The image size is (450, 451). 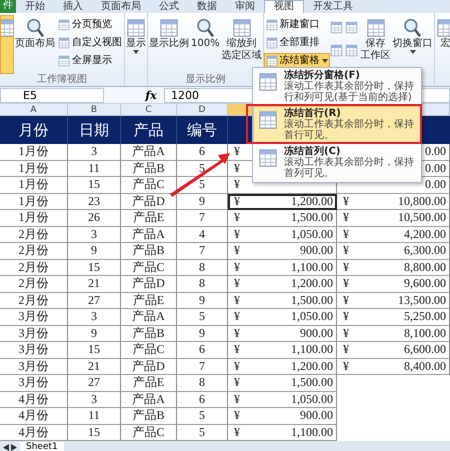 I want to click on table-cell: ¥ 8,400.00, so click(x=393, y=366).